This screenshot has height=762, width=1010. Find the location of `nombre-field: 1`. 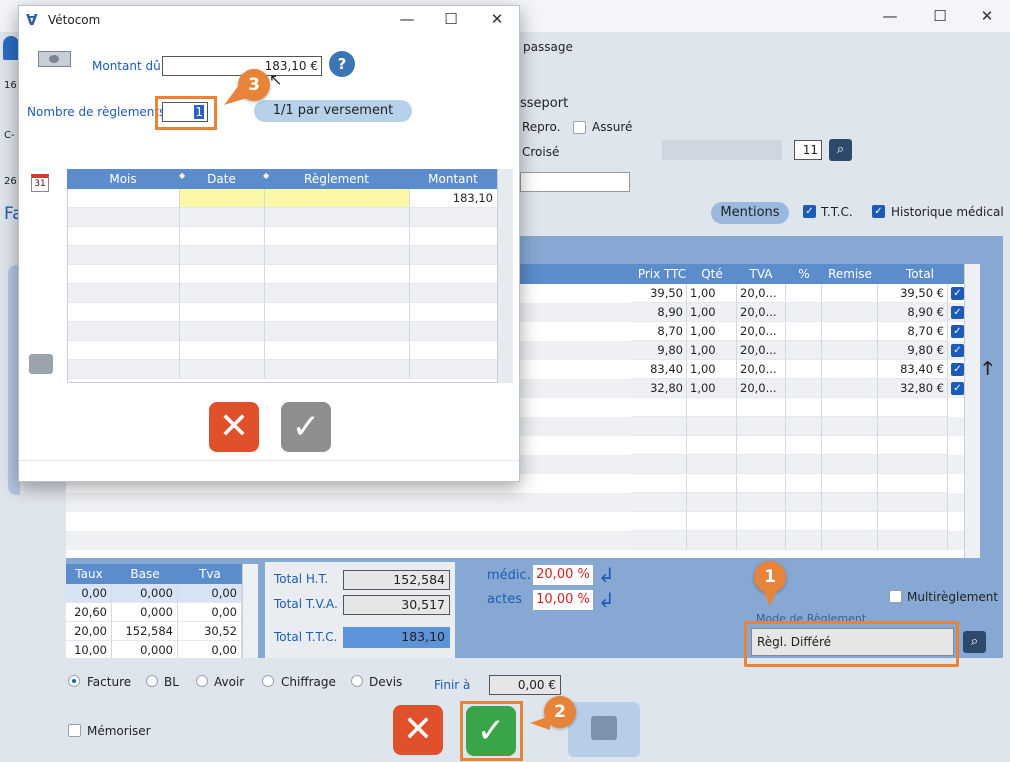

nombre-field: 1 is located at coordinates (185, 112).